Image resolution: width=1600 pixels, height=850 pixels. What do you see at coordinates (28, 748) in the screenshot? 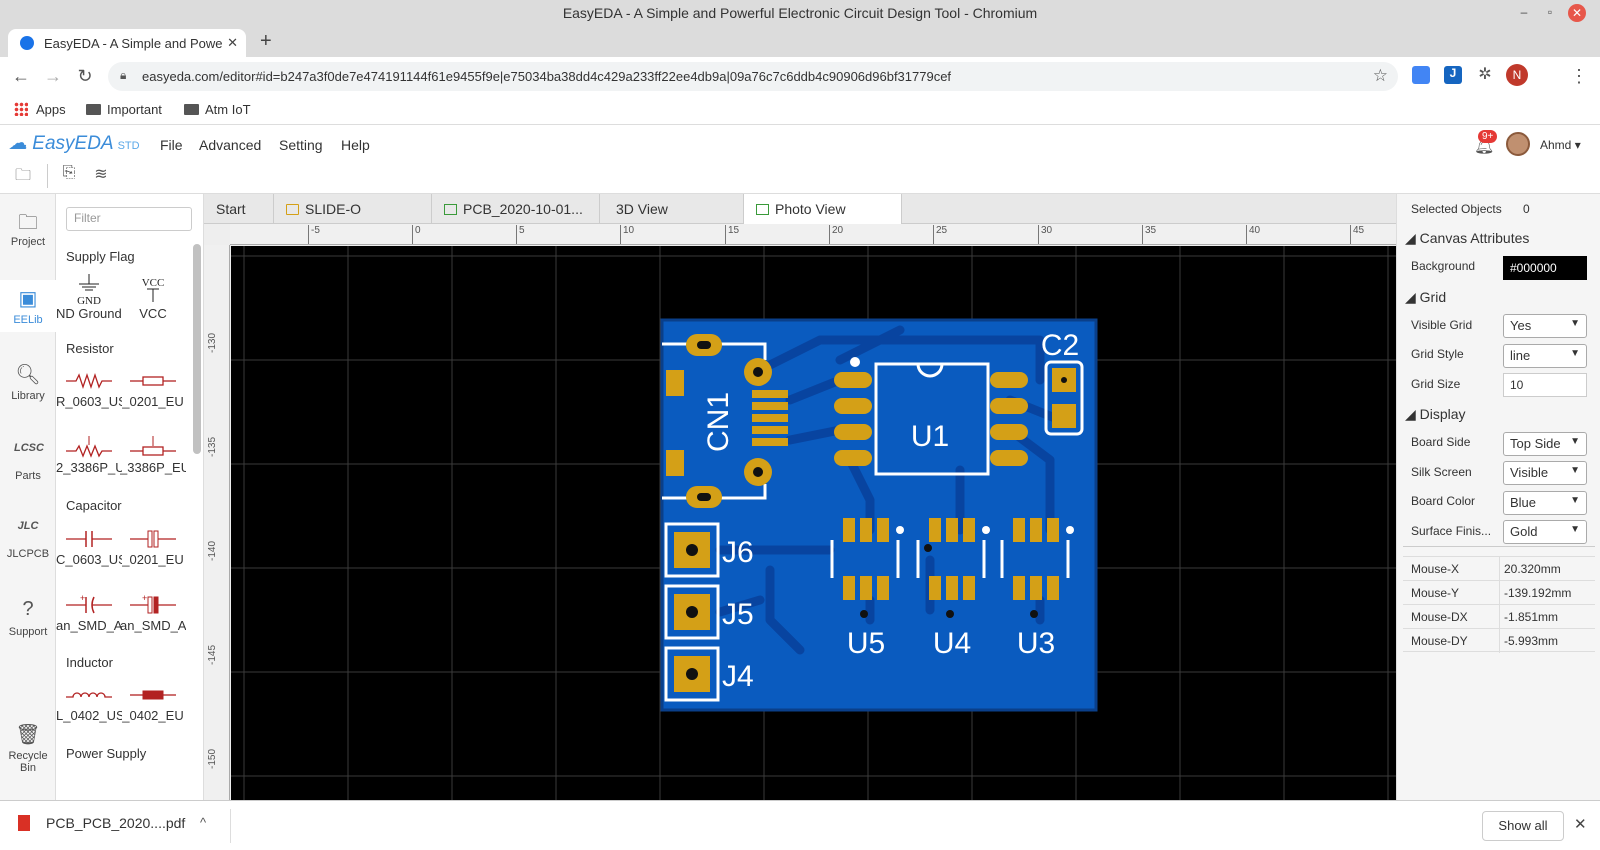
I see `sidebar-item-recycle-bin: 🗑︎ Recycle Bin` at bounding box center [28, 748].